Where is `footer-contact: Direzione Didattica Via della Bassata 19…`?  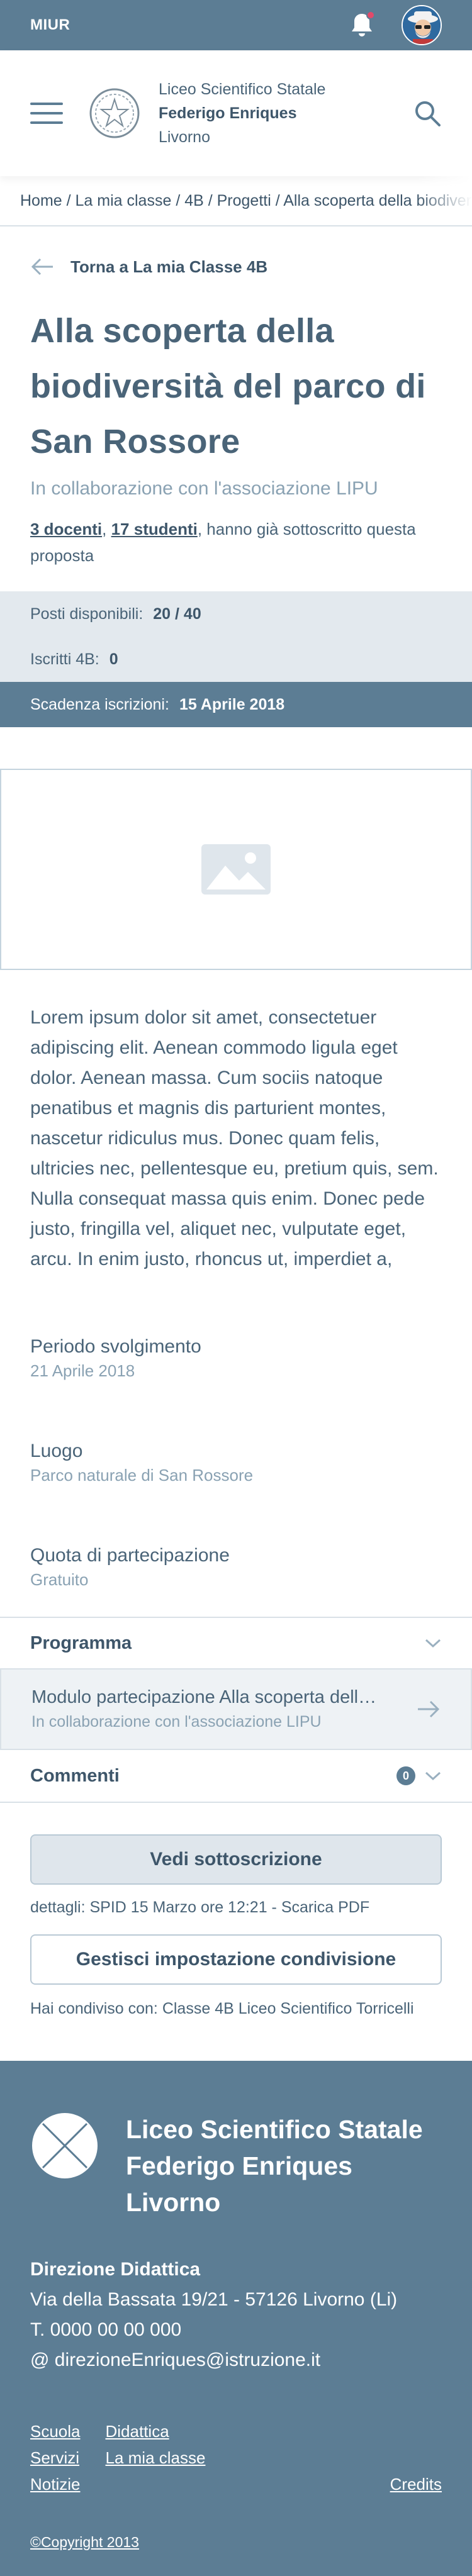
footer-contact: Direzione Didattica Via della Bassata 19… is located at coordinates (236, 2315).